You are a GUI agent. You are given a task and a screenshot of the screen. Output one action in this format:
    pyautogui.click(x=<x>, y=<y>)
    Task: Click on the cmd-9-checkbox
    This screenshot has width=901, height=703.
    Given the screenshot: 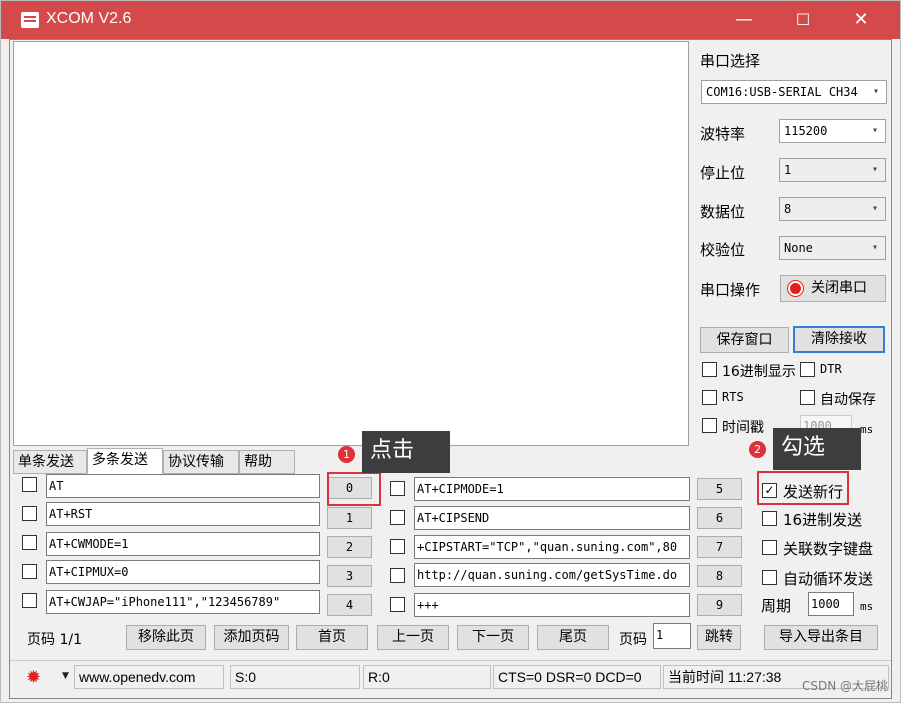 What is the action you would take?
    pyautogui.click(x=397, y=604)
    